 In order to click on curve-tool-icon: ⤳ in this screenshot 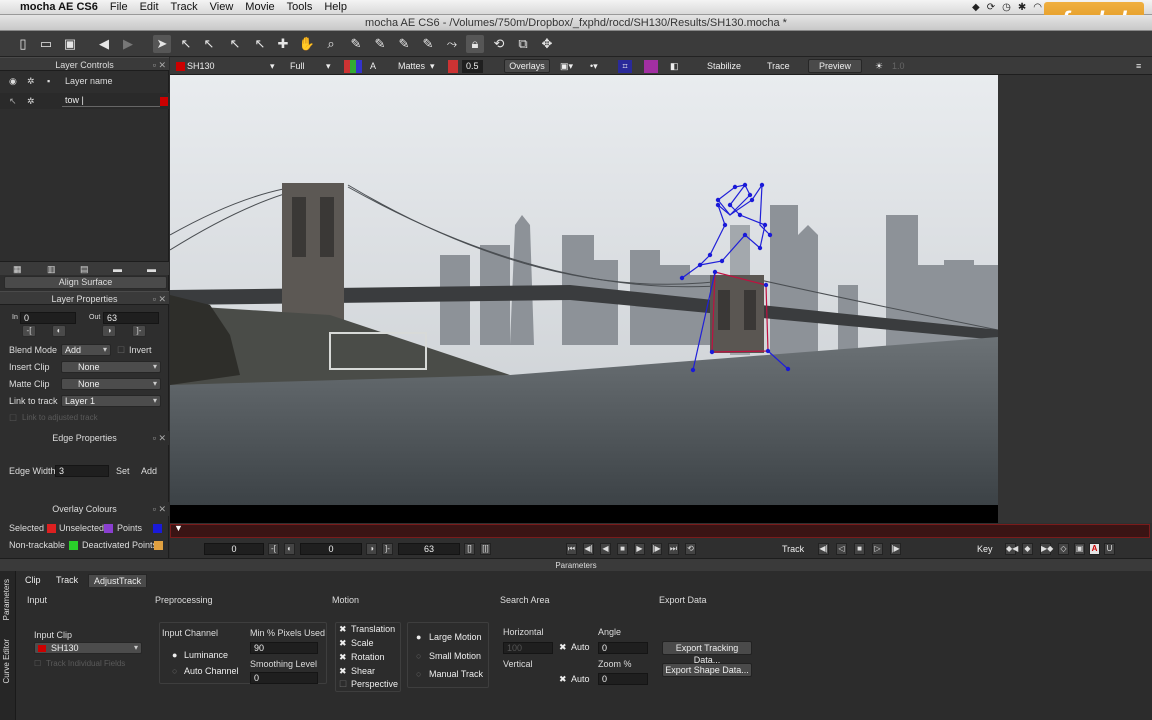, I will do `click(452, 44)`.